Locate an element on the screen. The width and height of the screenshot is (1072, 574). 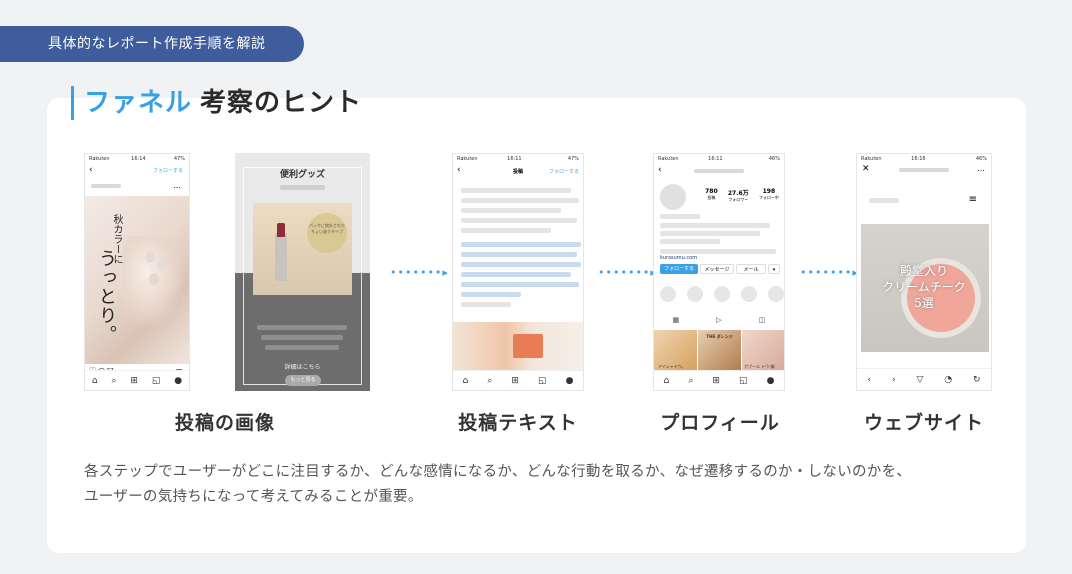
page-title: ファネル 考察のヒント is located at coordinates (216, 103).